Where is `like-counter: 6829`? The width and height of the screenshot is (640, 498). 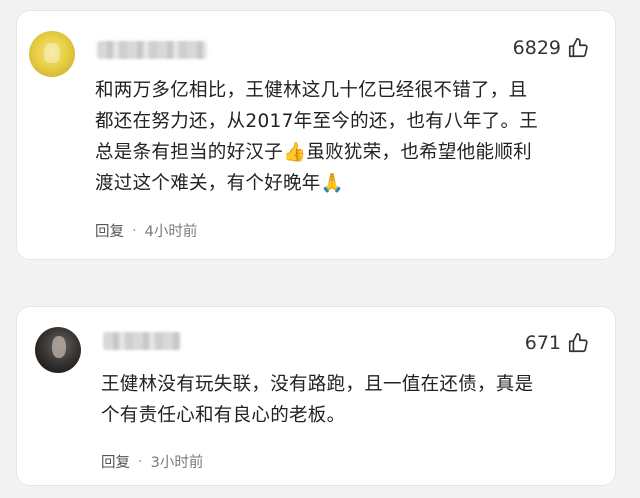
like-counter: 6829 is located at coordinates (551, 48).